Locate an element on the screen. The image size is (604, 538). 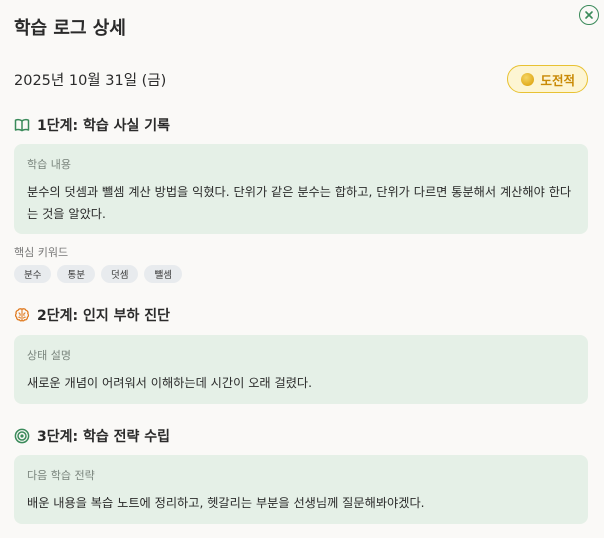
step2-title: 2단계: 인지 부하 진단 is located at coordinates (104, 316).